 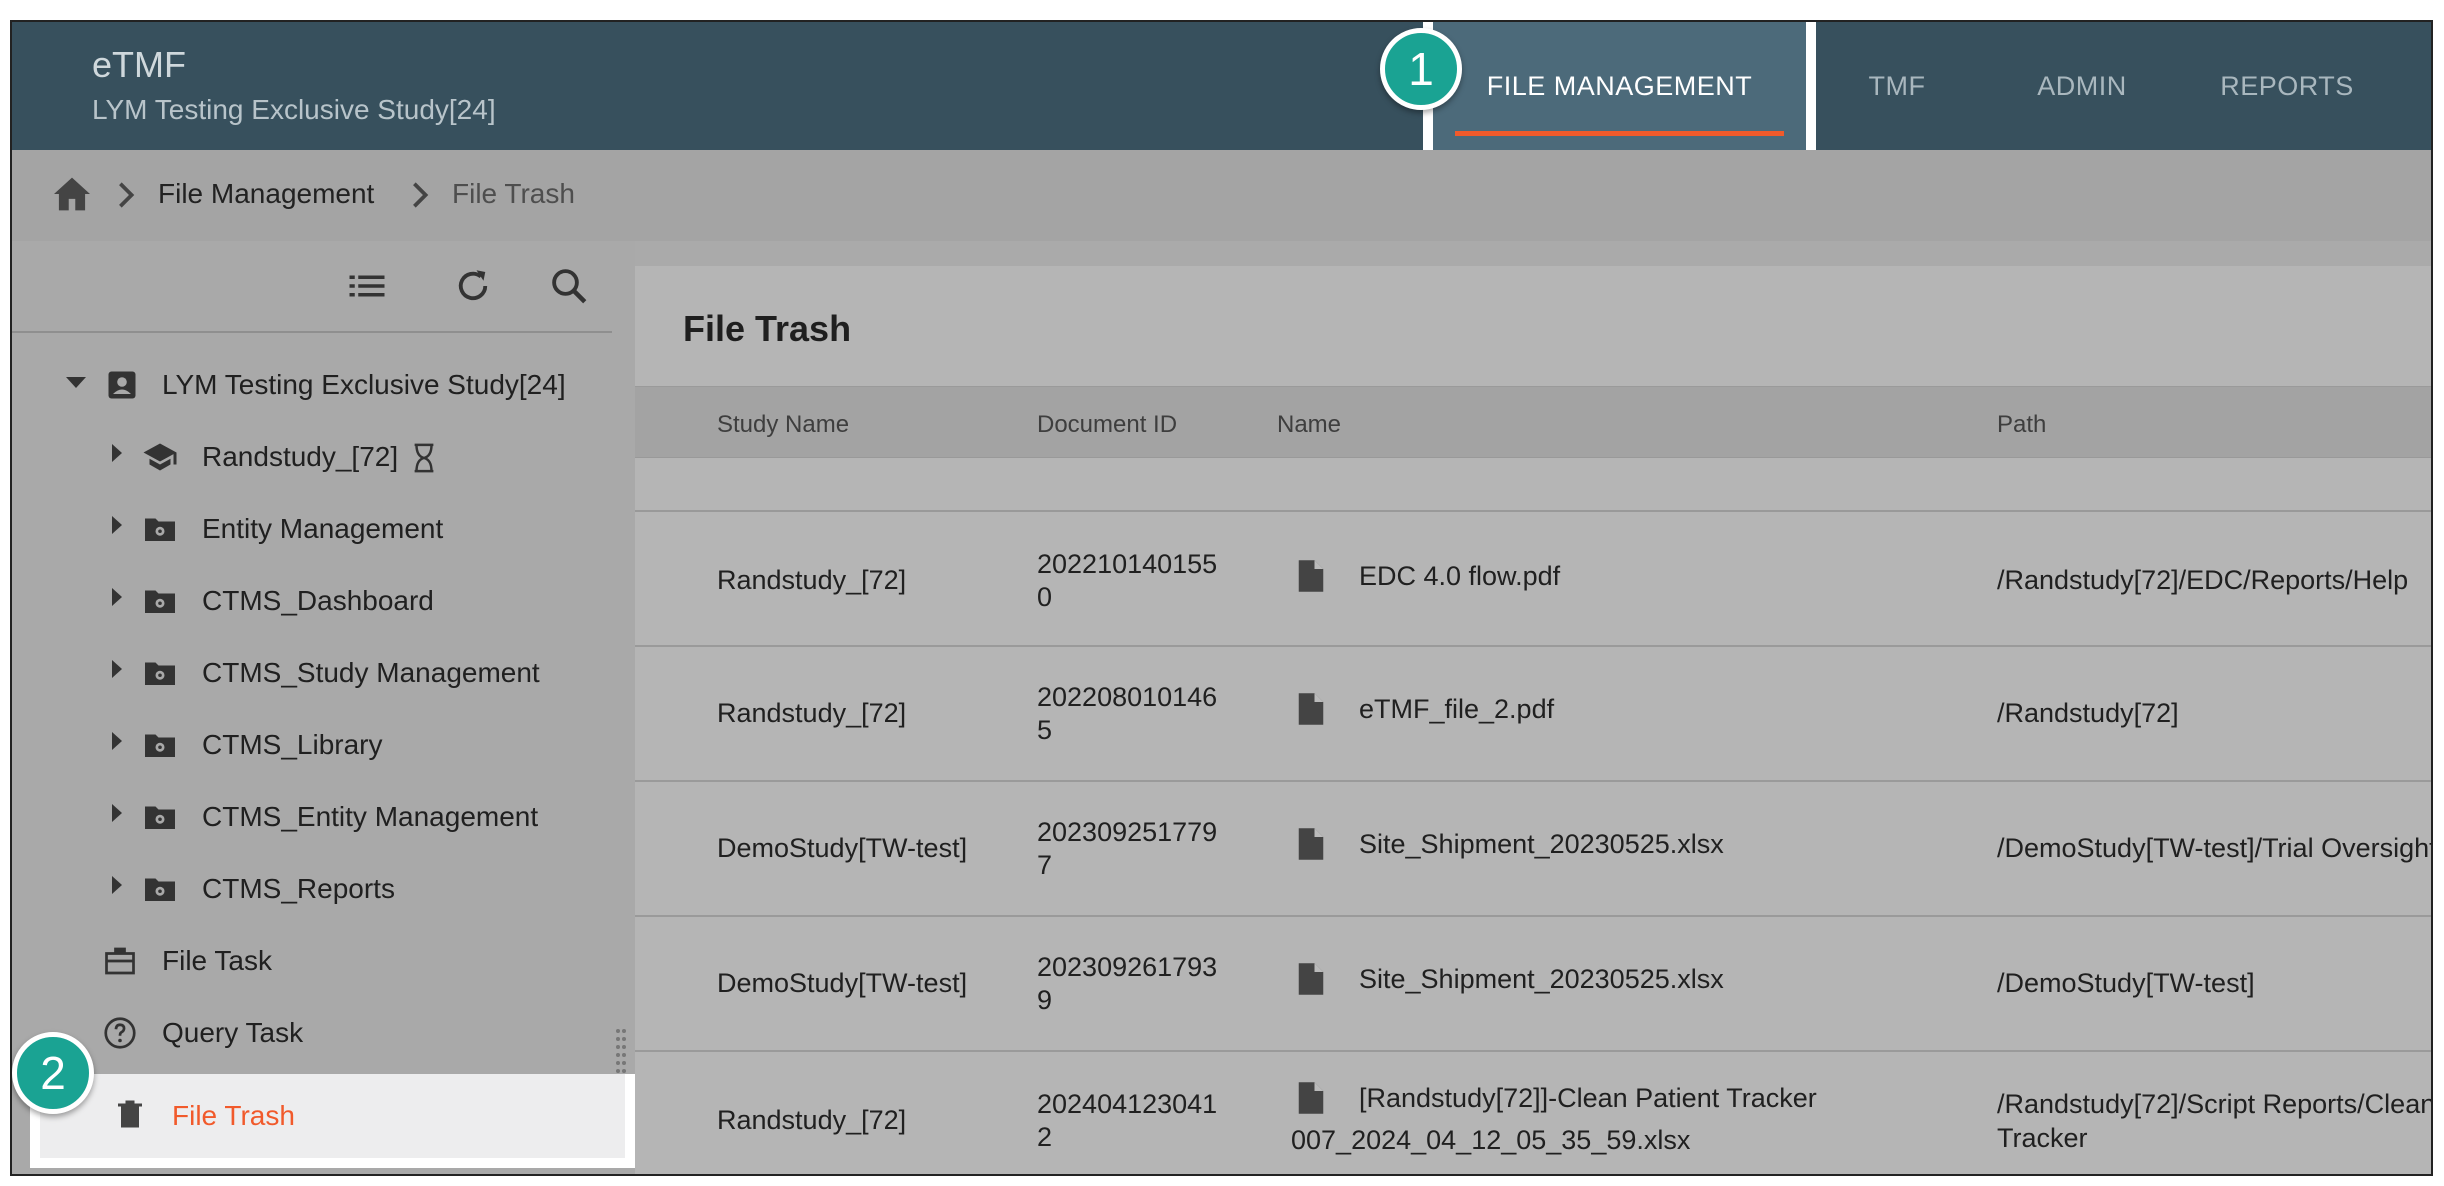 I want to click on caret-down-icon, so click(x=76, y=382).